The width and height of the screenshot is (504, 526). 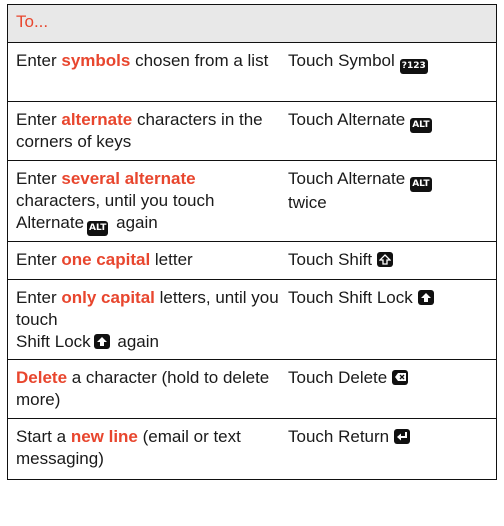 What do you see at coordinates (144, 389) in the screenshot?
I see `task-cell: Delete a character (hold to delete more)` at bounding box center [144, 389].